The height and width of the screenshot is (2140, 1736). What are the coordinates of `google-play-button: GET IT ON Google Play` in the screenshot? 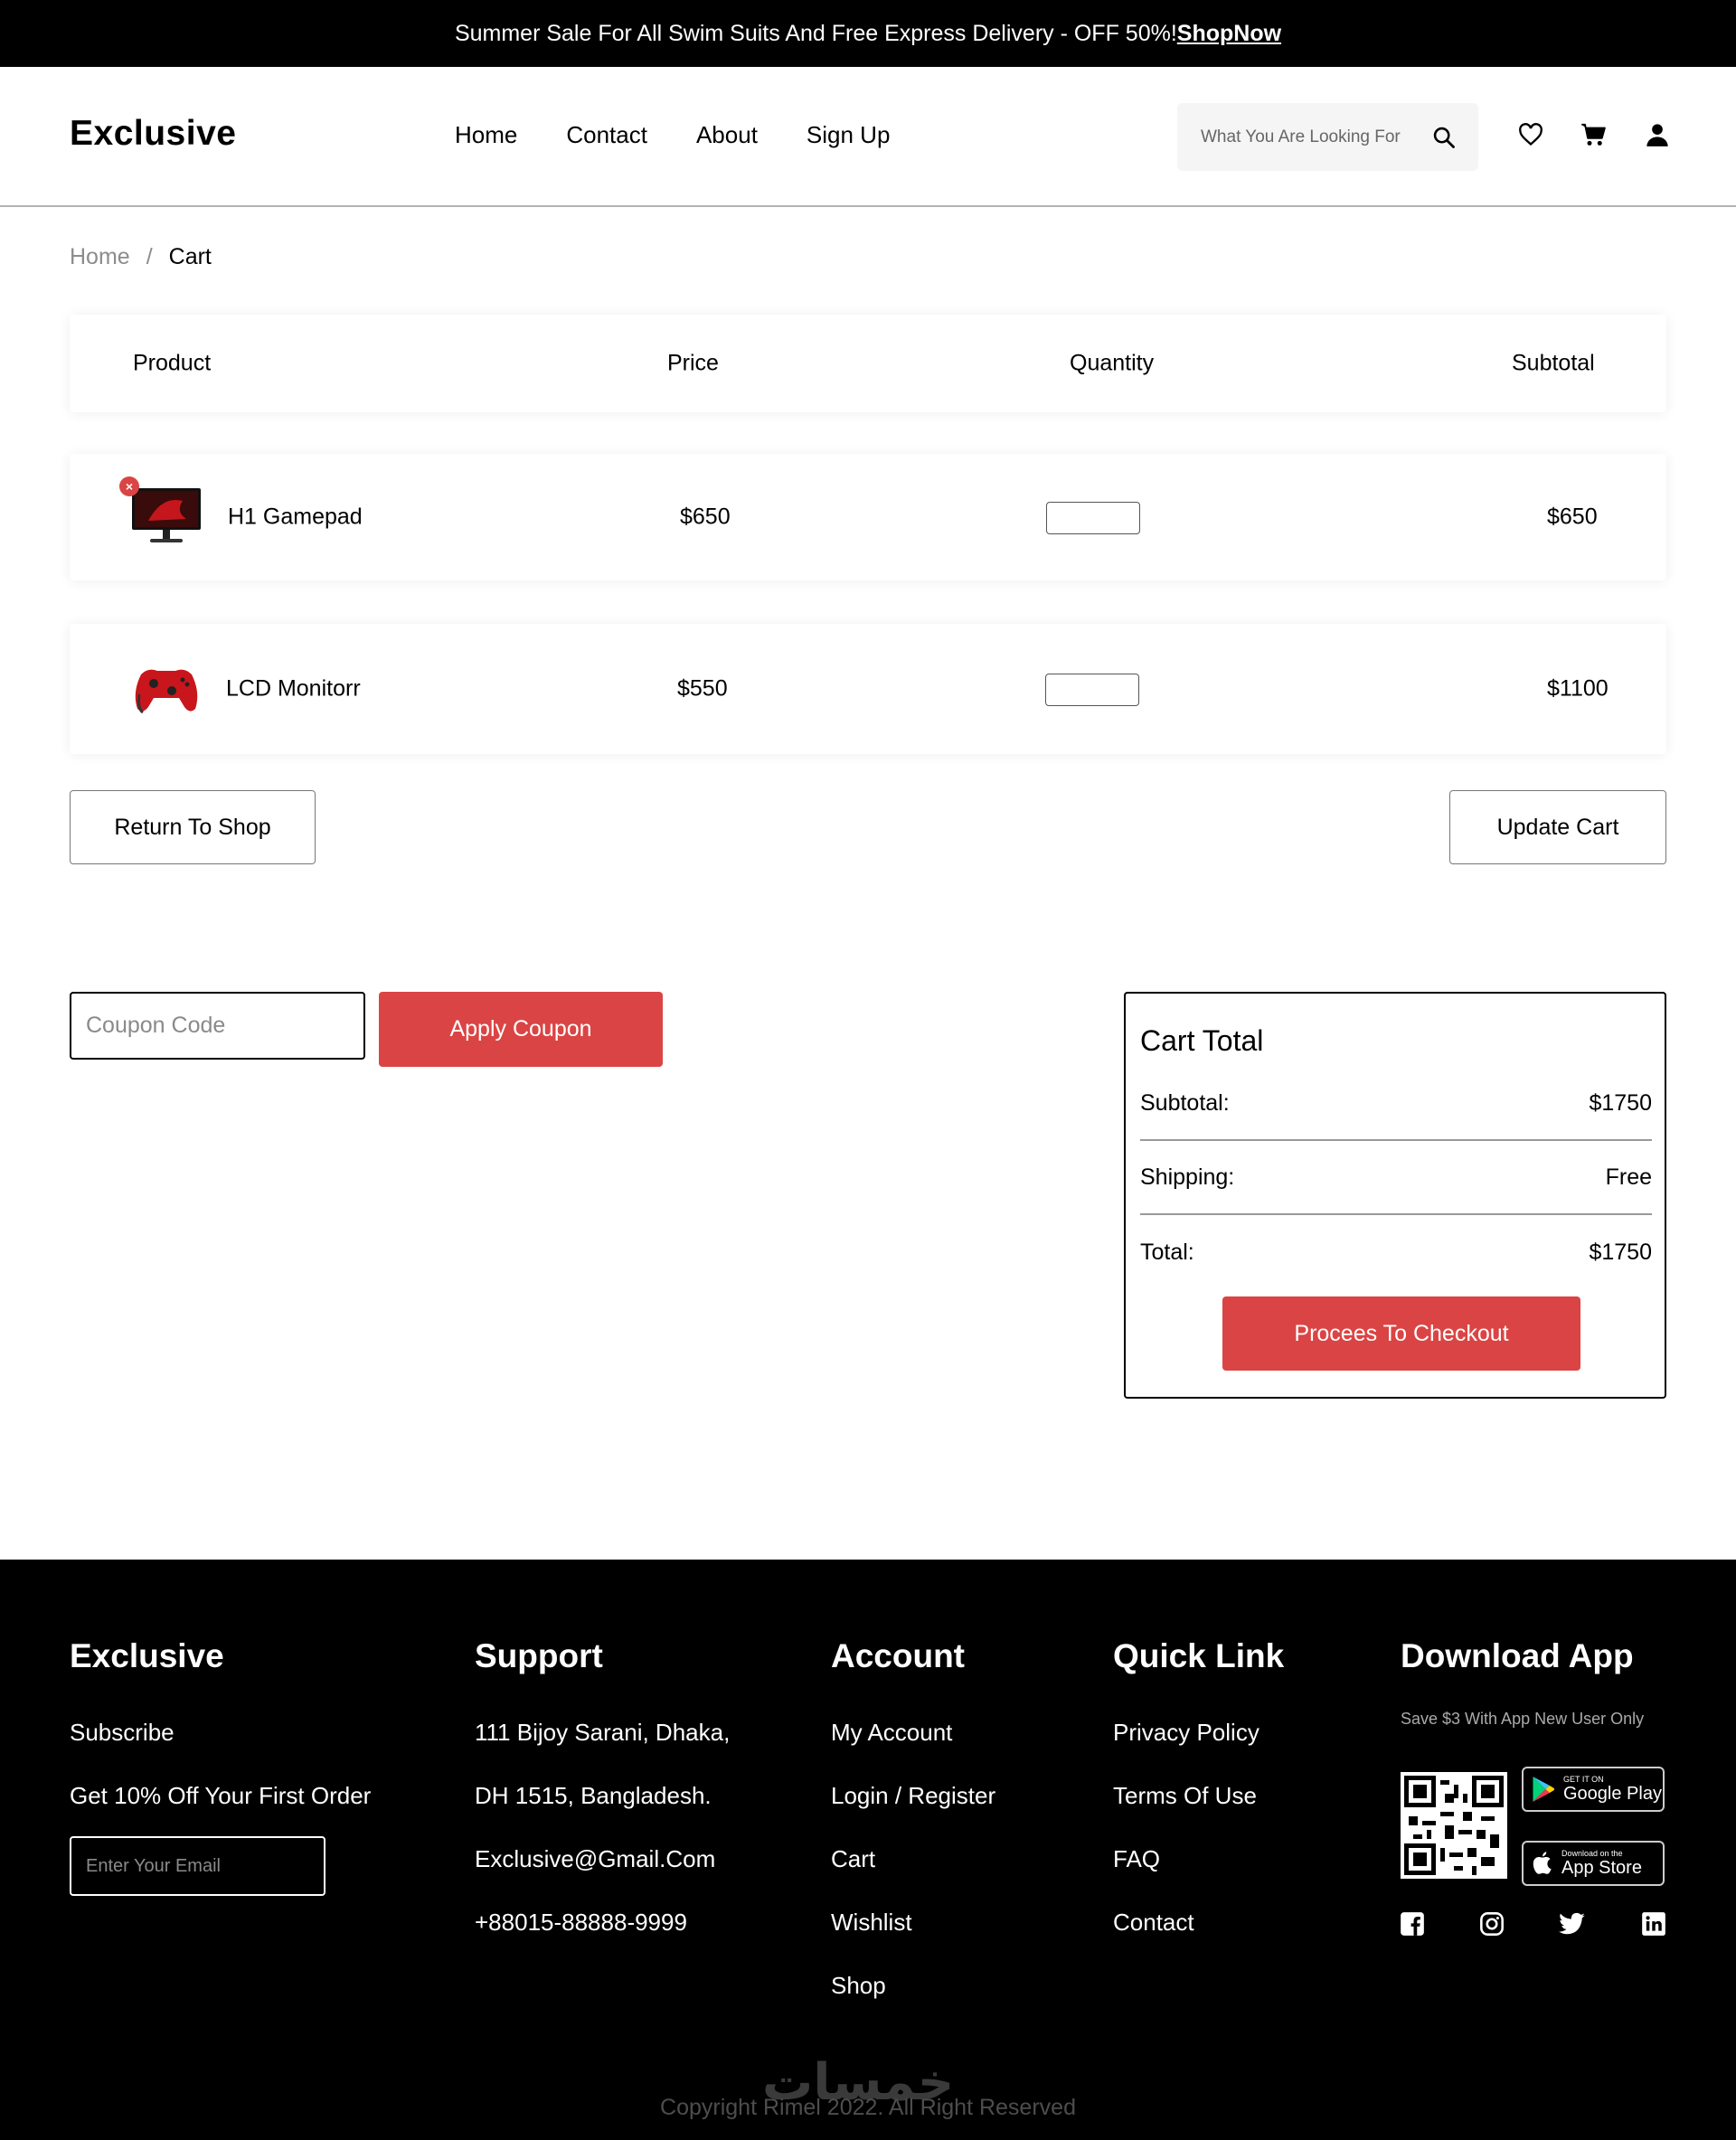 It's located at (1594, 1790).